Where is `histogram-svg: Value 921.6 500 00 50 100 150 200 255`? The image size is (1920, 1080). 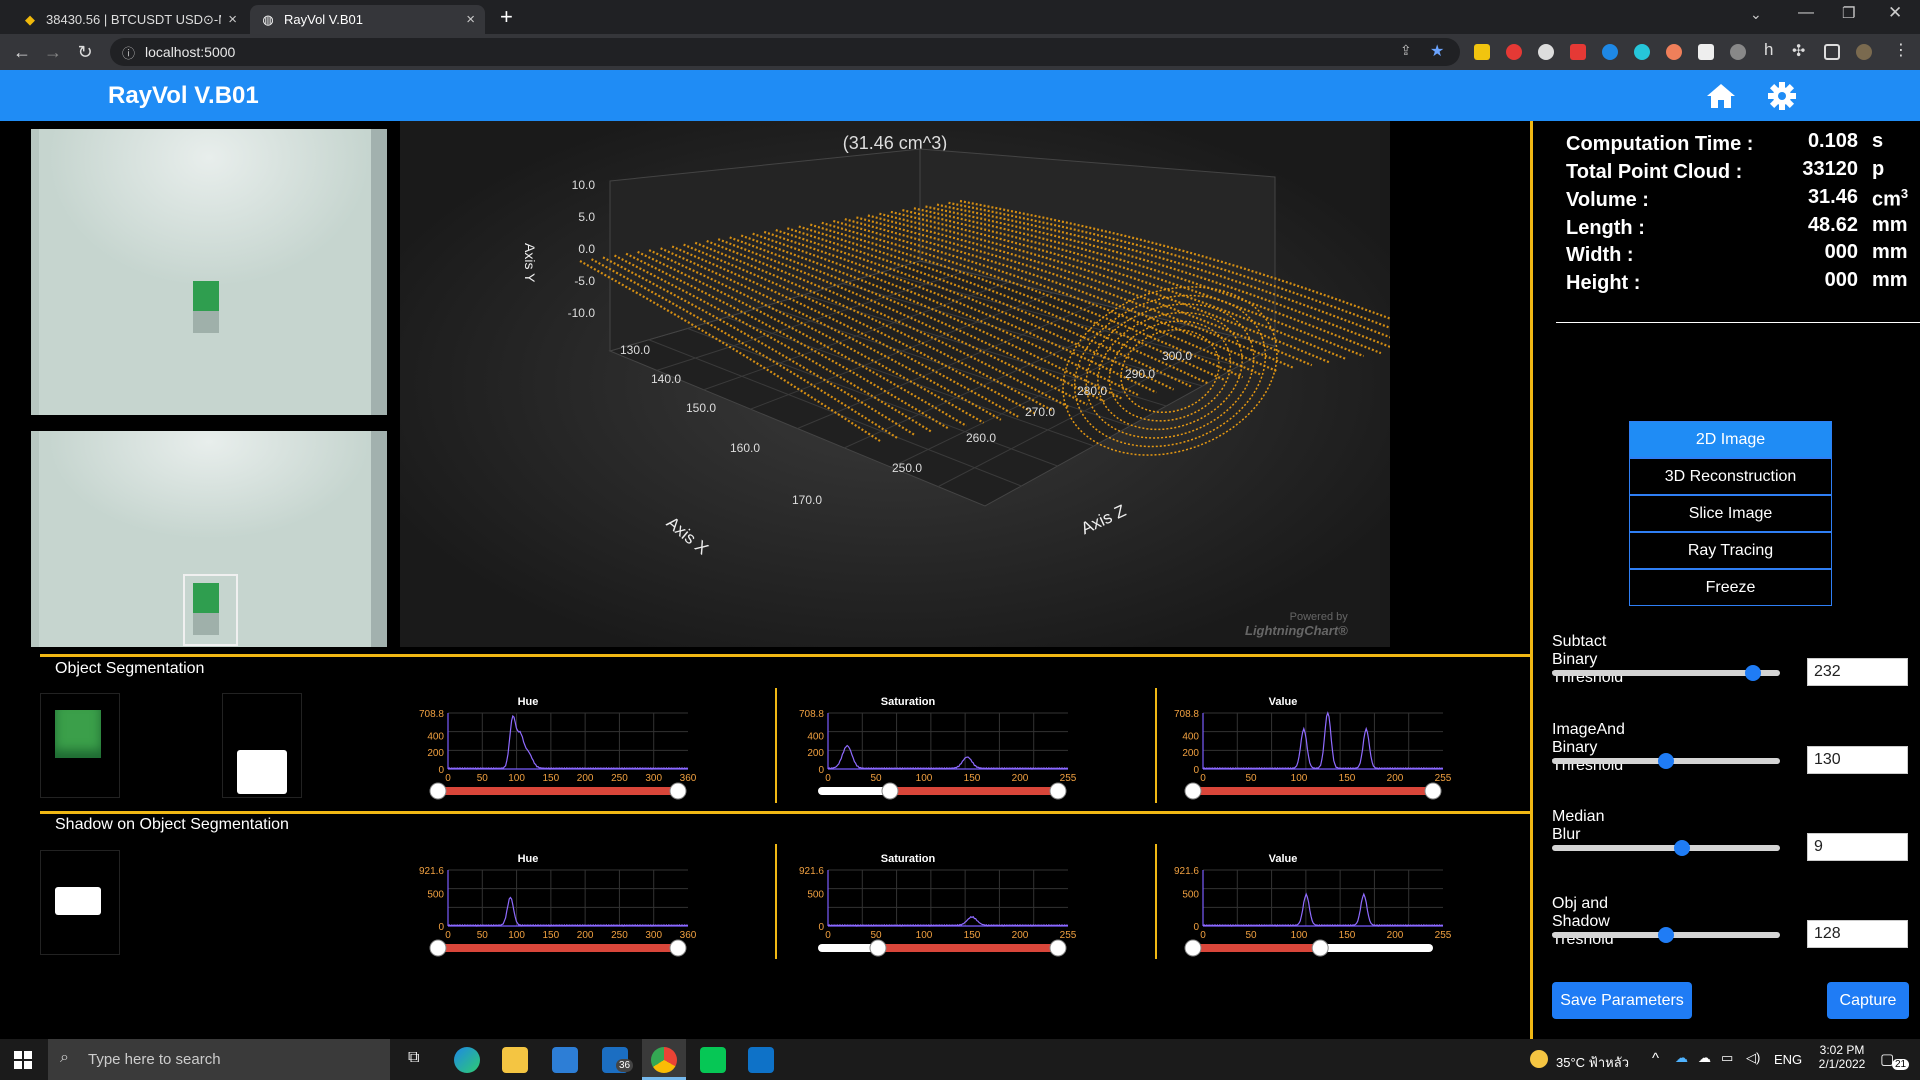
histogram-svg: Value 921.6 500 00 50 100 150 200 255 is located at coordinates (1313, 905).